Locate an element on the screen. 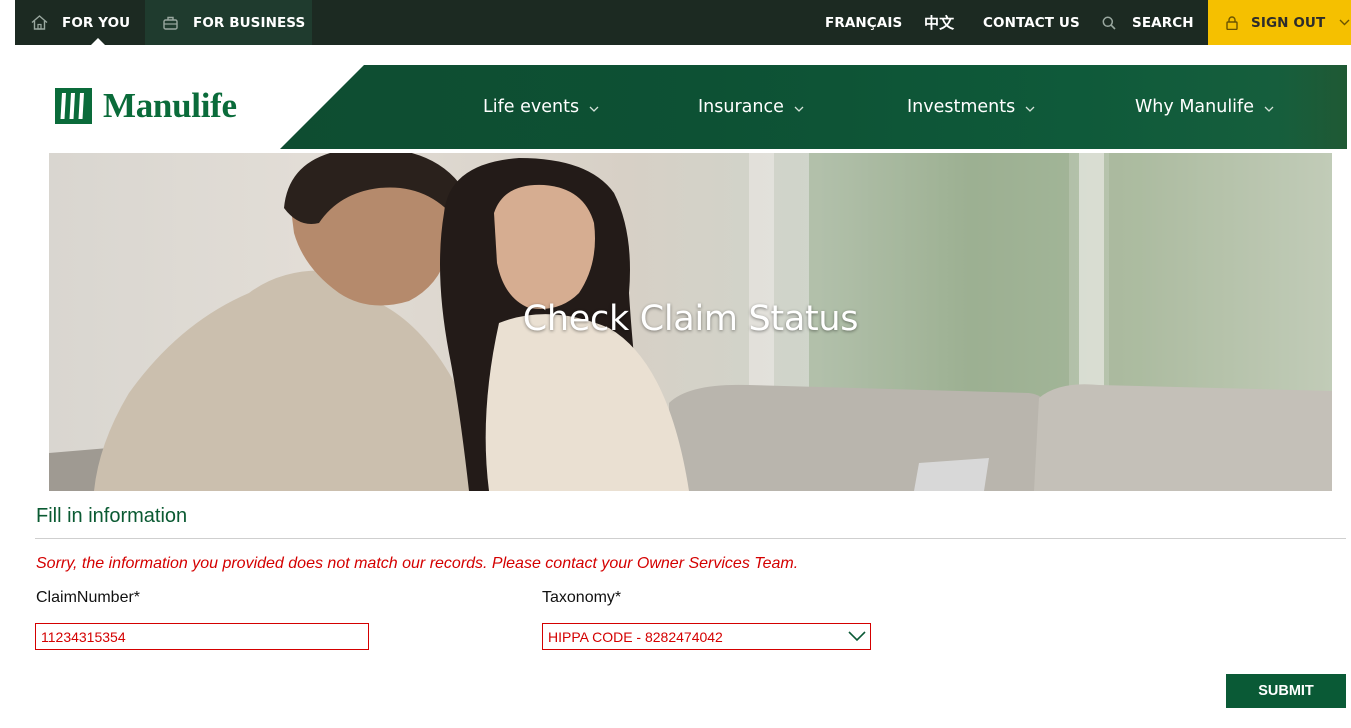 This screenshot has height=728, width=1351. home-icon is located at coordinates (39, 22).